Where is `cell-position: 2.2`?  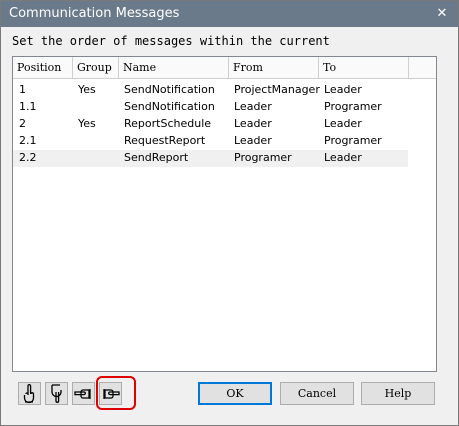 cell-position: 2.2 is located at coordinates (28, 157).